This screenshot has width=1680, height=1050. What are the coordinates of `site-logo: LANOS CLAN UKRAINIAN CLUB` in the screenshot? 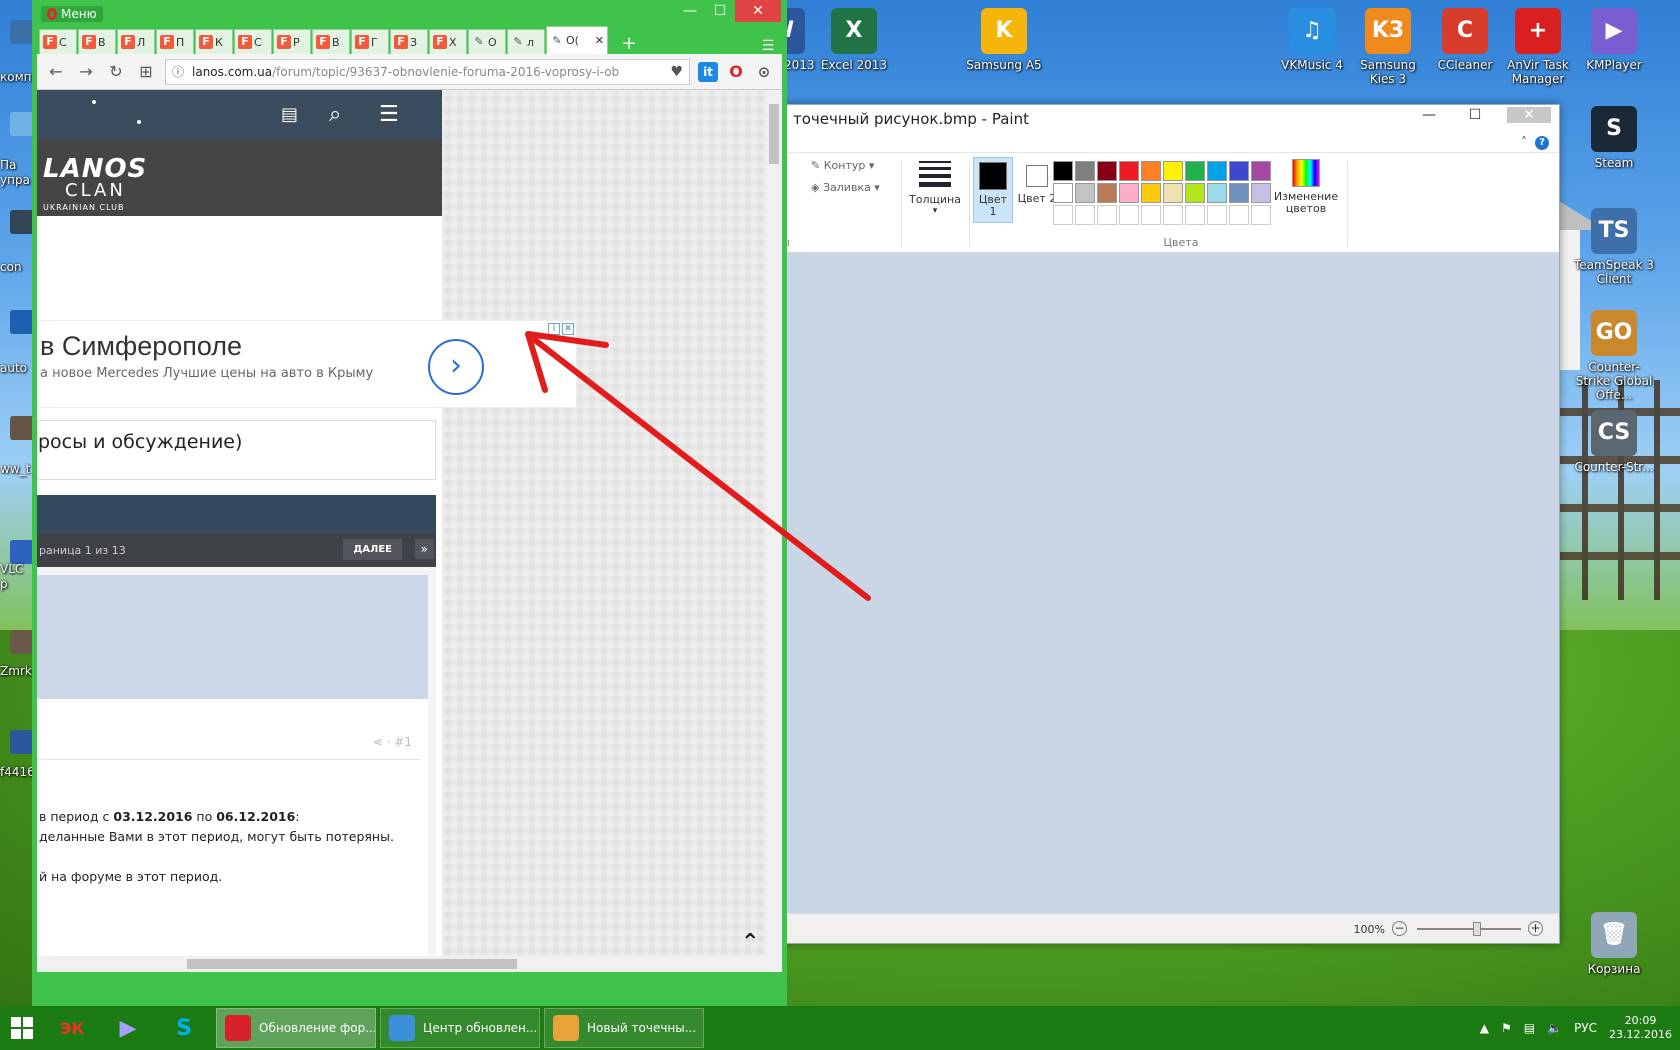 It's located at (239, 178).